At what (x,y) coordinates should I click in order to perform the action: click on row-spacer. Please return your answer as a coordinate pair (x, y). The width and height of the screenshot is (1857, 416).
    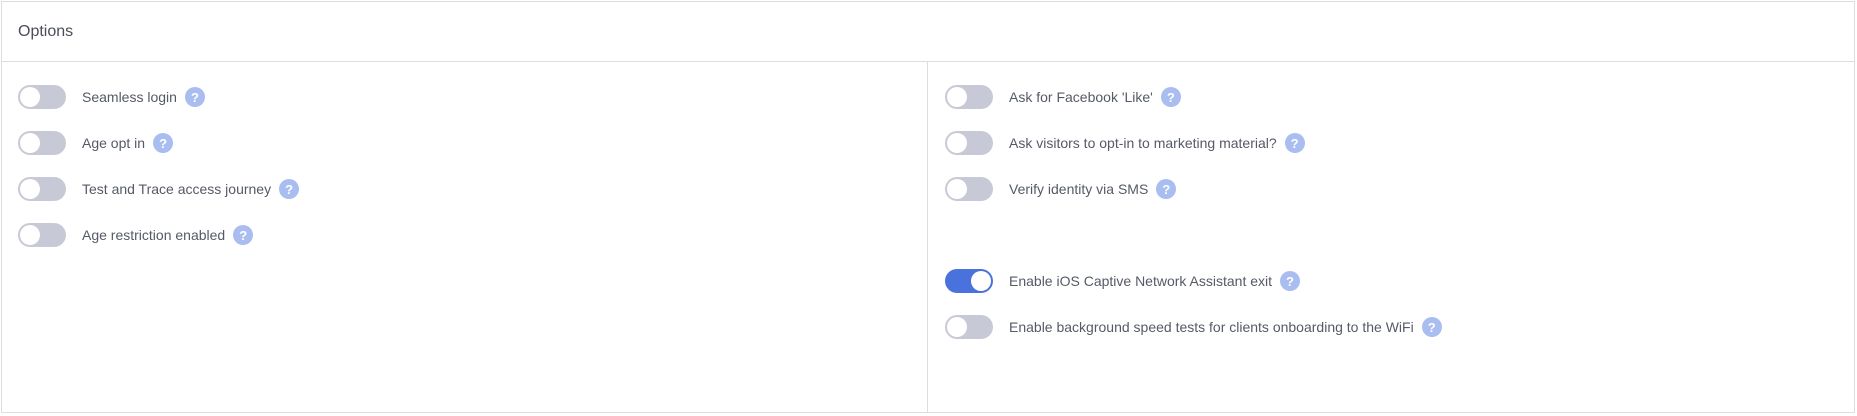
    Looking at the image, I should click on (1399, 235).